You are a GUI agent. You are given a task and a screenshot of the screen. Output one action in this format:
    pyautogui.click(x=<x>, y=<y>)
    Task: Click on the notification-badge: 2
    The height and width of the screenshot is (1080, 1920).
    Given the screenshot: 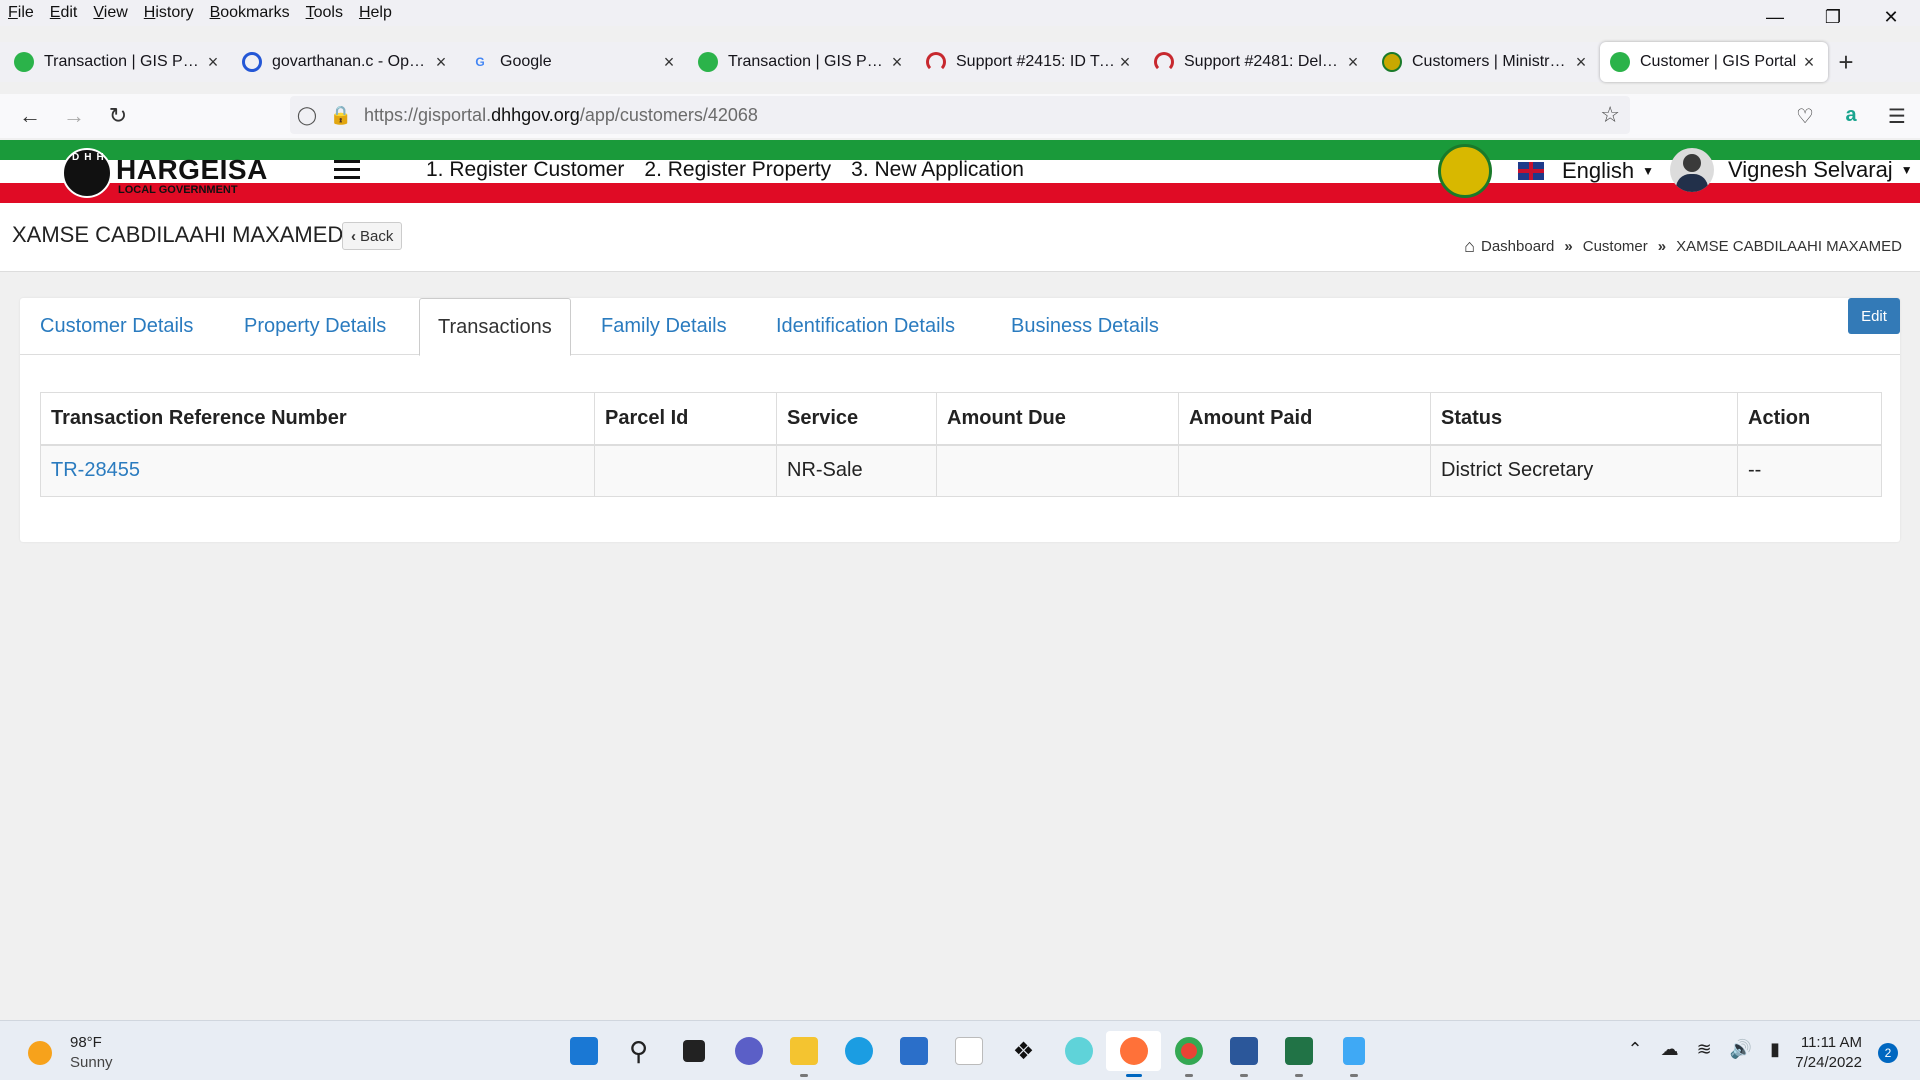 What is the action you would take?
    pyautogui.click(x=1888, y=1053)
    